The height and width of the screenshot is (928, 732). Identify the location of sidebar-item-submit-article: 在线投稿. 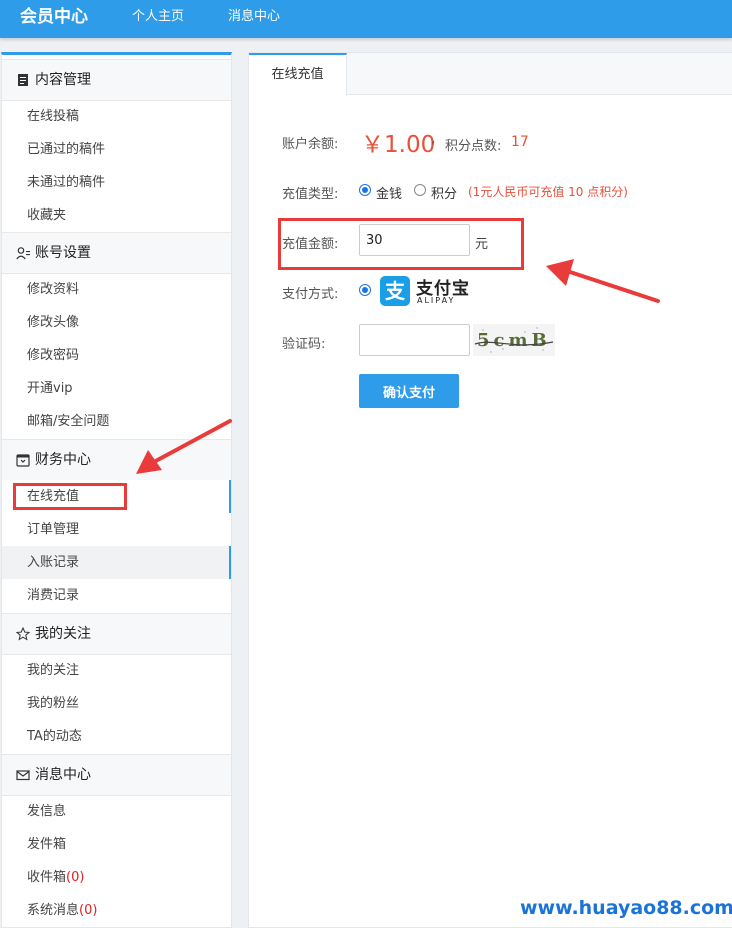
(116, 116).